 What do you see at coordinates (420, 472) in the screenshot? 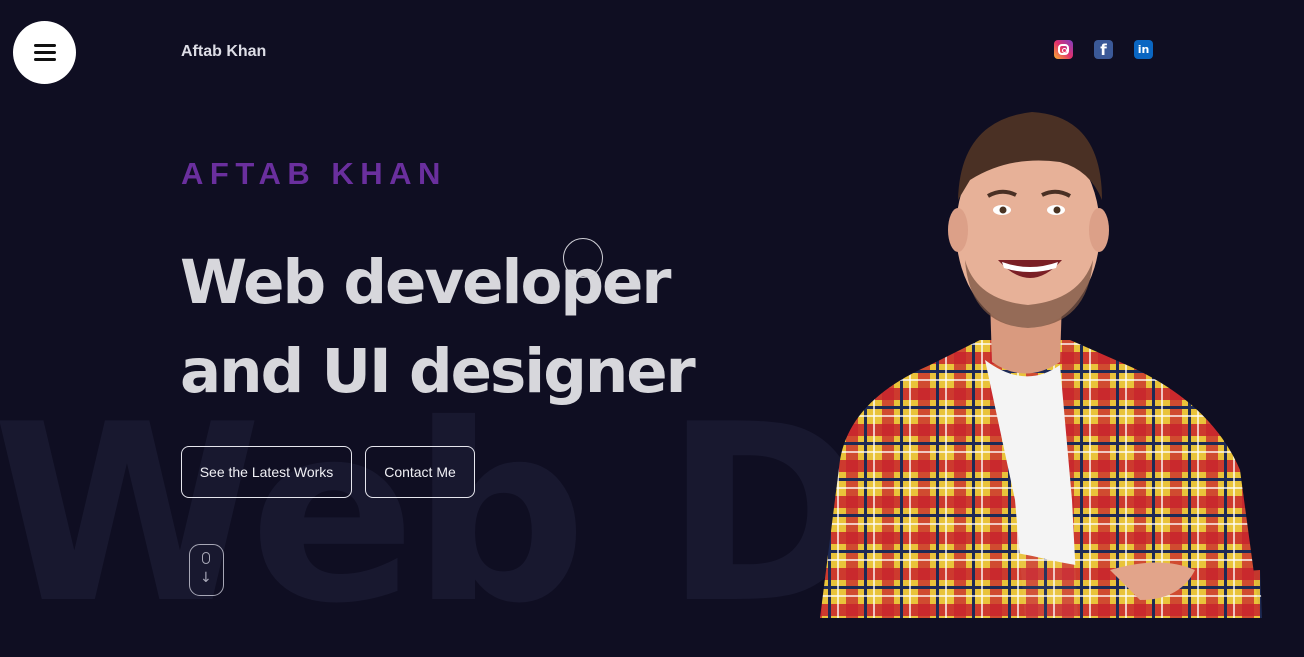
I see `contact-me-button: Contact Me` at bounding box center [420, 472].